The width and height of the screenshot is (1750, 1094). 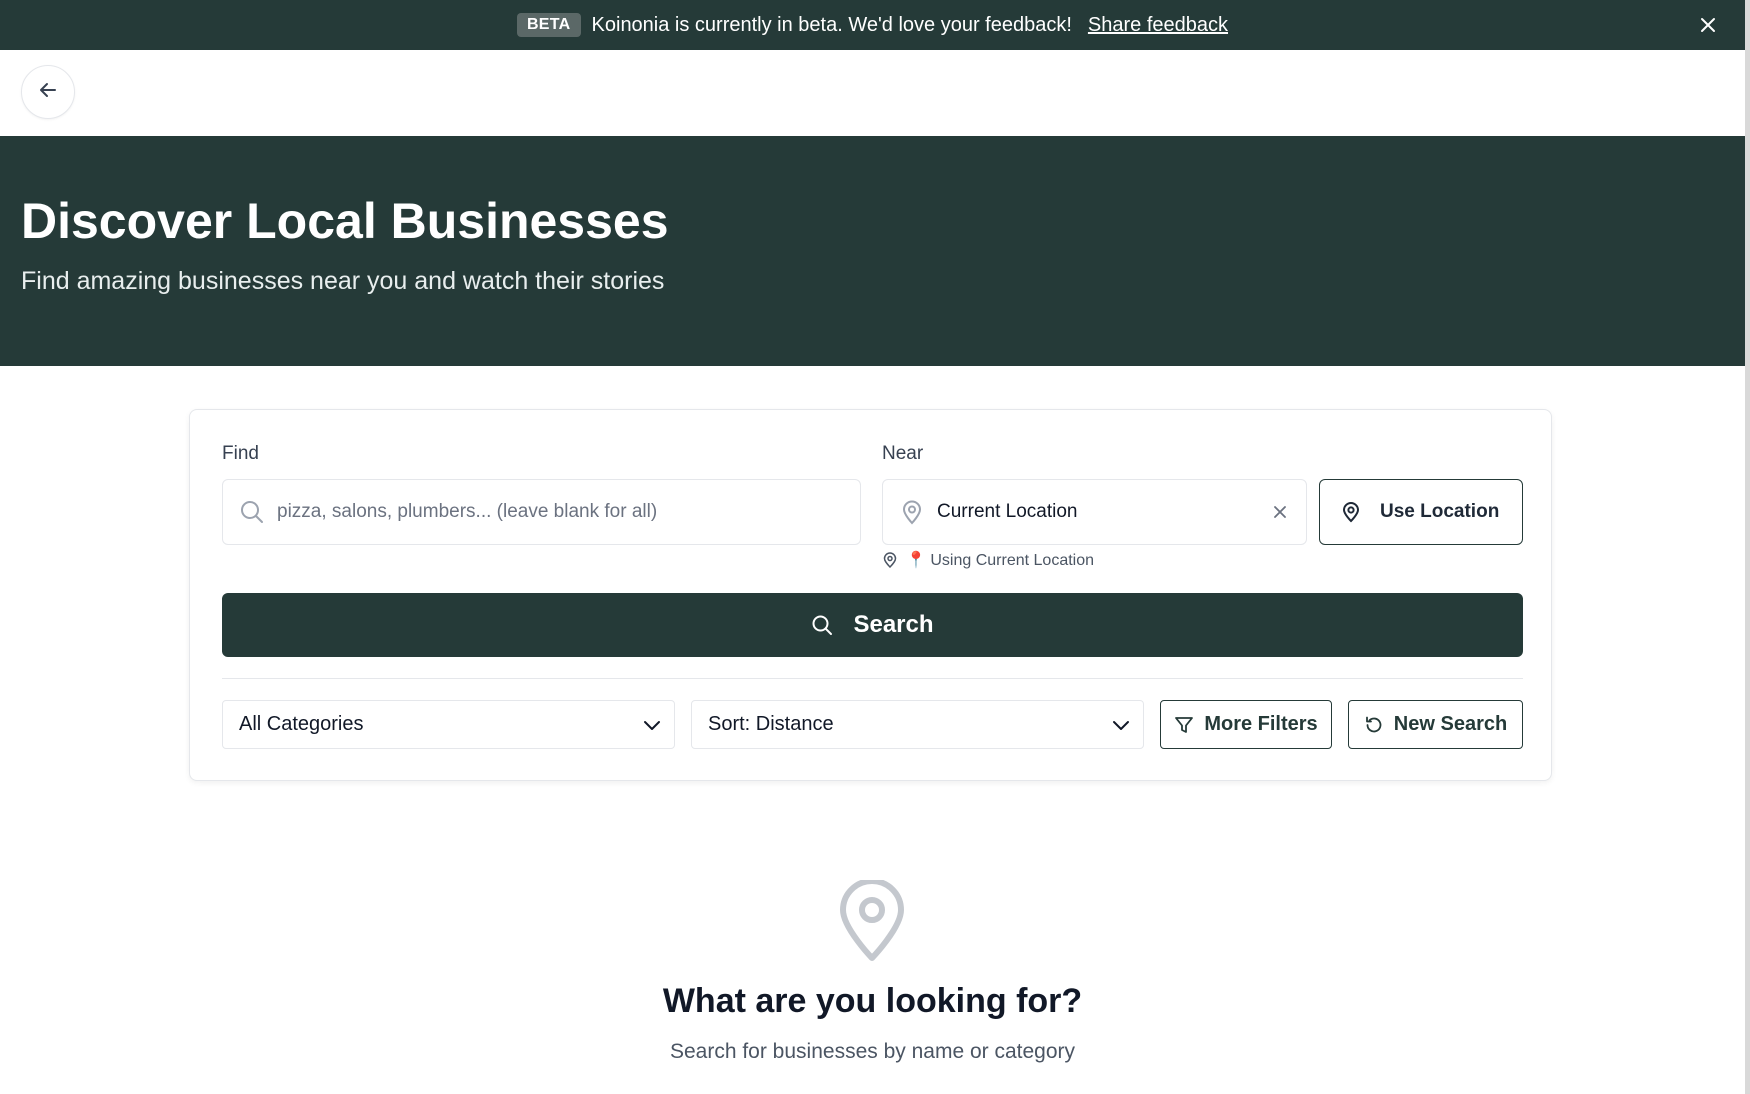 I want to click on near-label: Near, so click(x=903, y=453).